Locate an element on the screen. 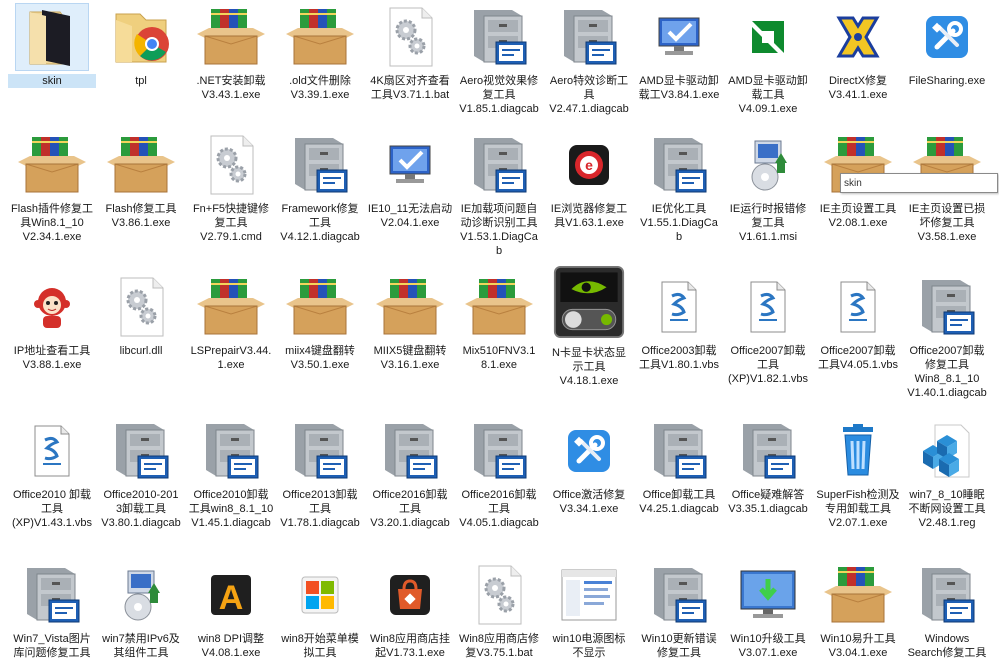 The image size is (999, 660). file-item: IE运行时报错修 复工具 V1.61.1.msi is located at coordinates (768, 188).